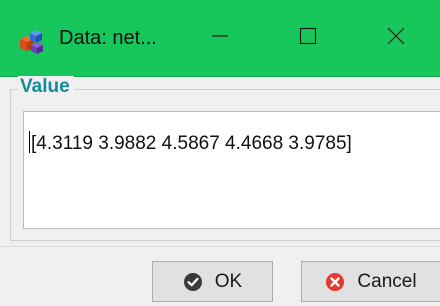  What do you see at coordinates (212, 281) in the screenshot?
I see `ok-button: OK` at bounding box center [212, 281].